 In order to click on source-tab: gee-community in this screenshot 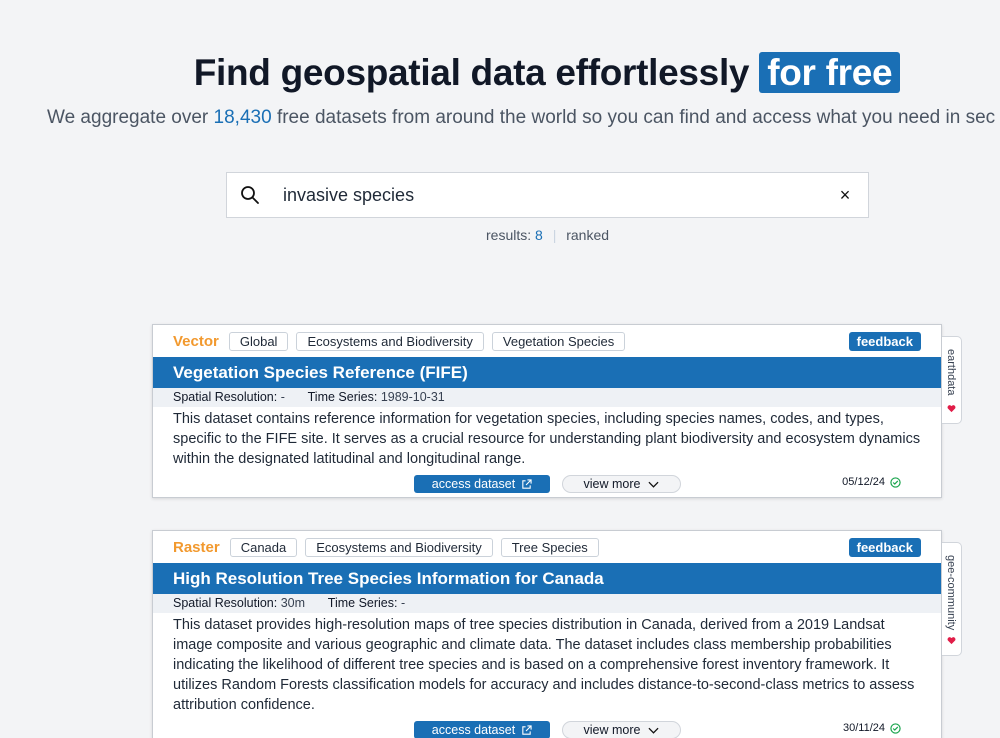, I will do `click(952, 599)`.